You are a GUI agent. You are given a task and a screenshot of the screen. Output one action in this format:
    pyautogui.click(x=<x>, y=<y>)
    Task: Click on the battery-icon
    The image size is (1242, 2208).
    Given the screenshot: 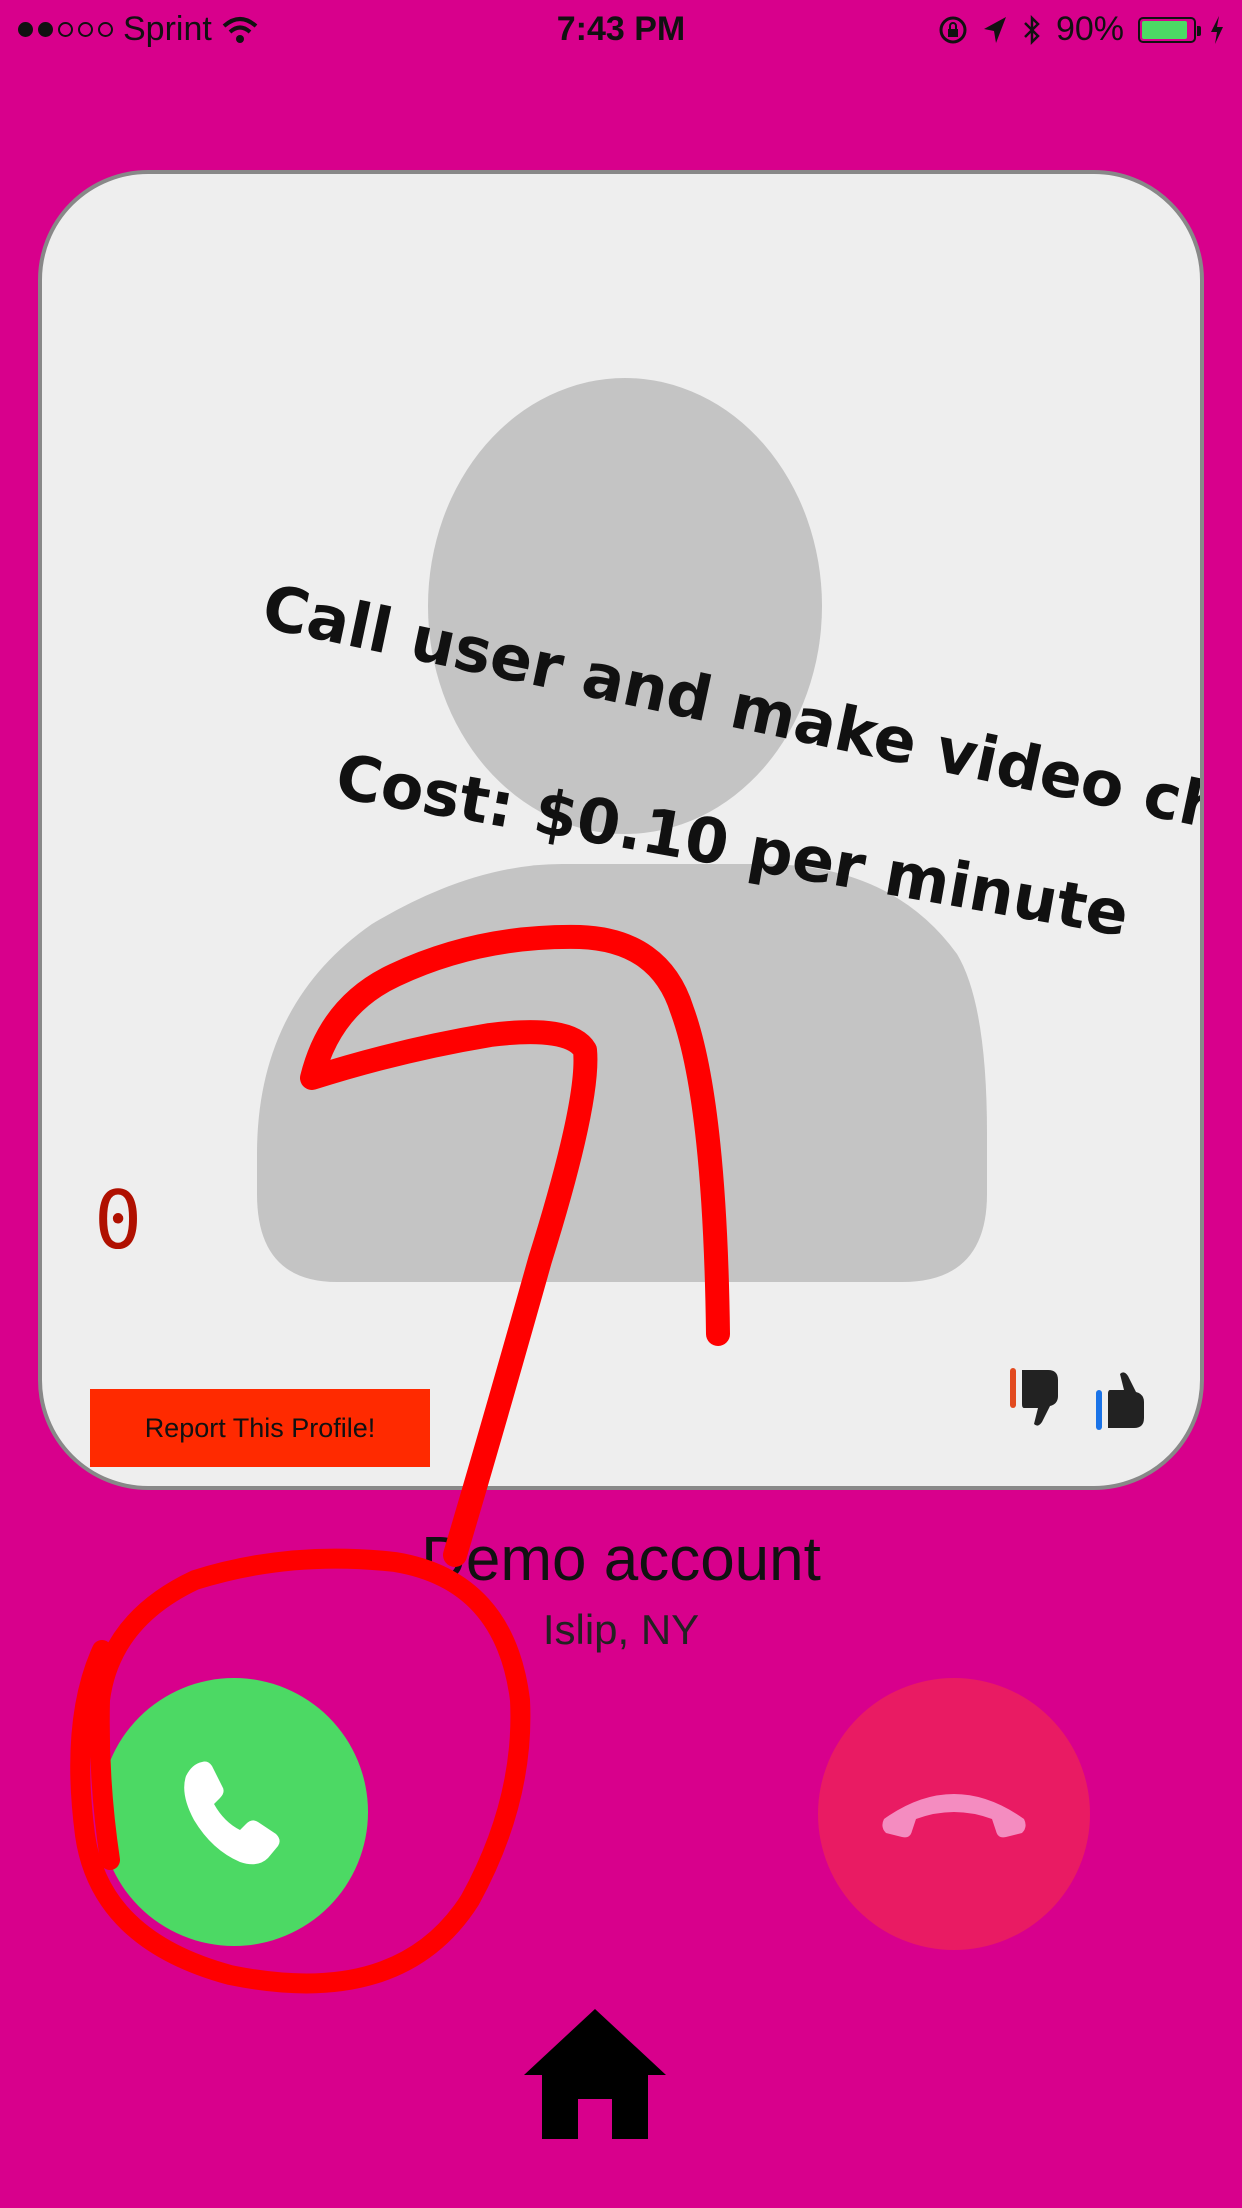 What is the action you would take?
    pyautogui.click(x=1169, y=29)
    